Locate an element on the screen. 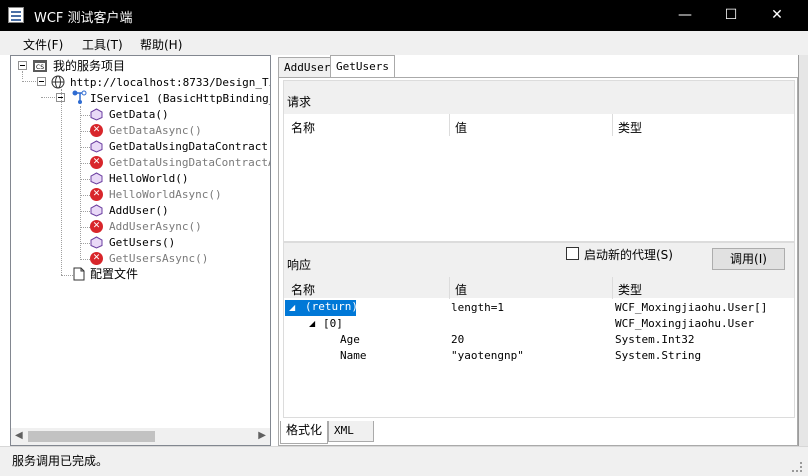 The width and height of the screenshot is (808, 476). tab-adduser: AddUser is located at coordinates (307, 67).